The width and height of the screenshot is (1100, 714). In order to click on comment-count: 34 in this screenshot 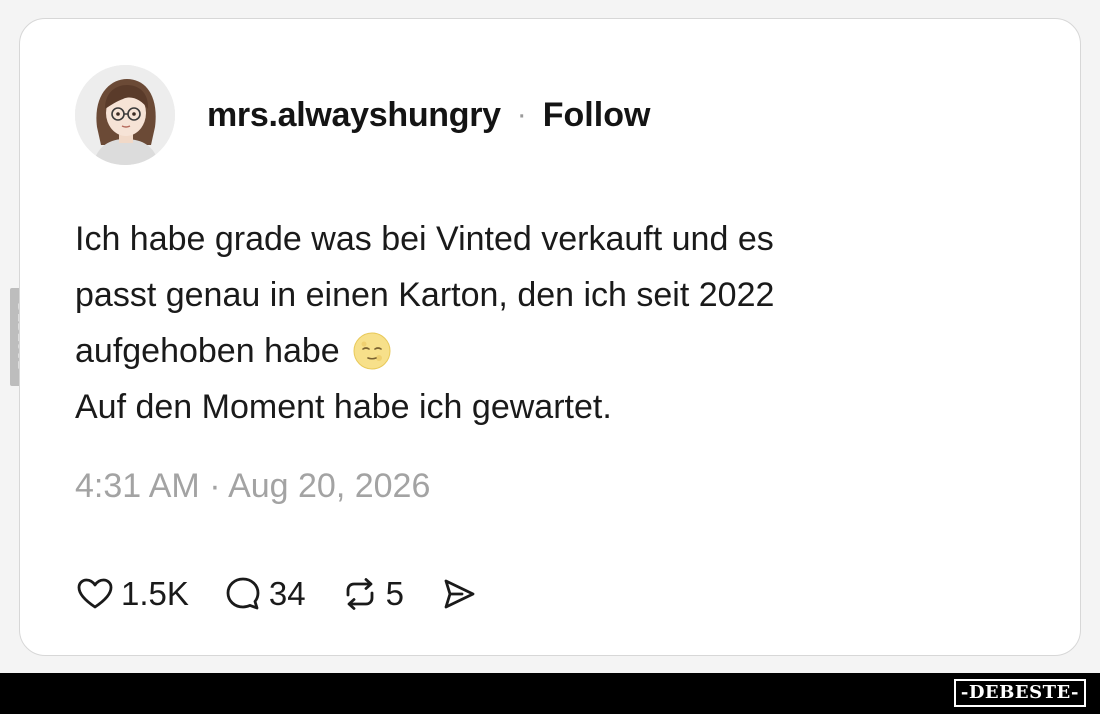, I will do `click(287, 593)`.